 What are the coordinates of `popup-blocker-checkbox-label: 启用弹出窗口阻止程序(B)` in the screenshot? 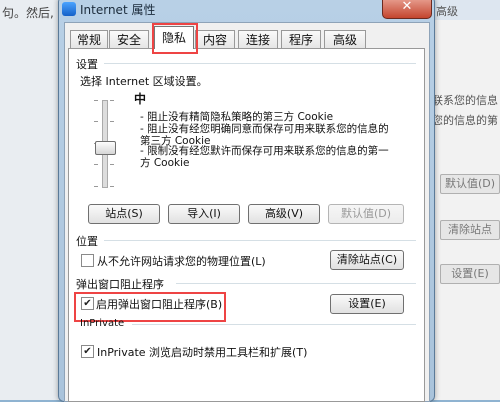 It's located at (159, 304).